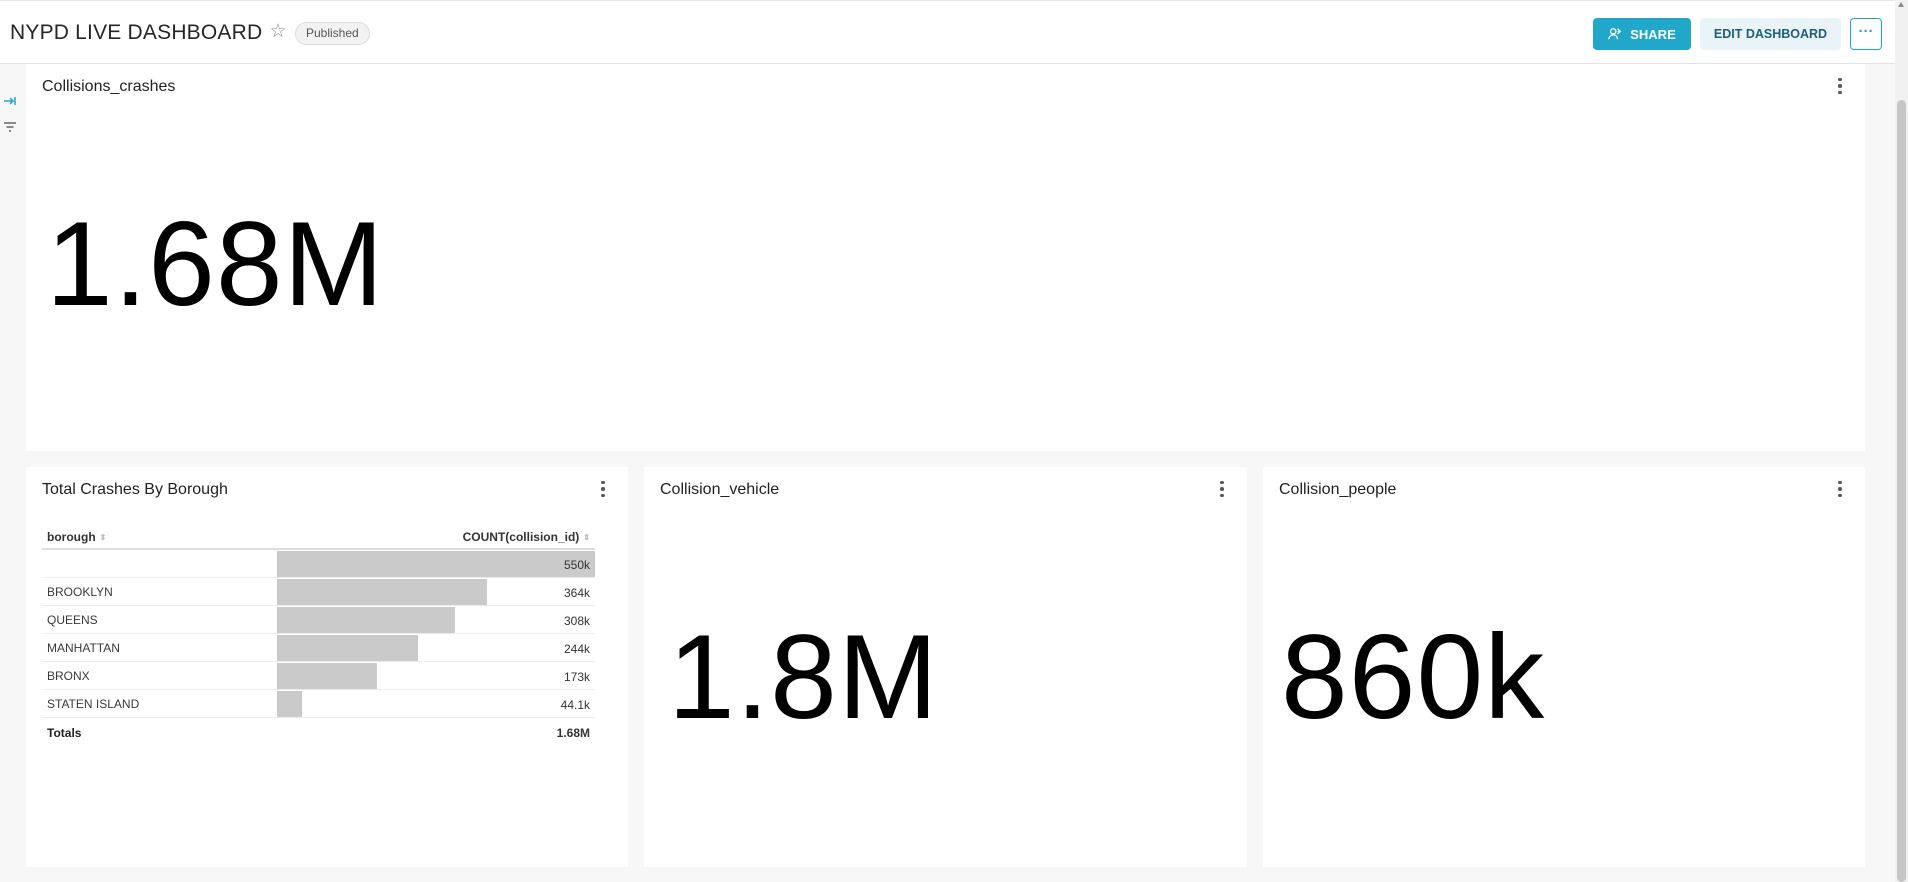 This screenshot has width=1908, height=882. What do you see at coordinates (575, 705) in the screenshot?
I see `count-value: 44.1k` at bounding box center [575, 705].